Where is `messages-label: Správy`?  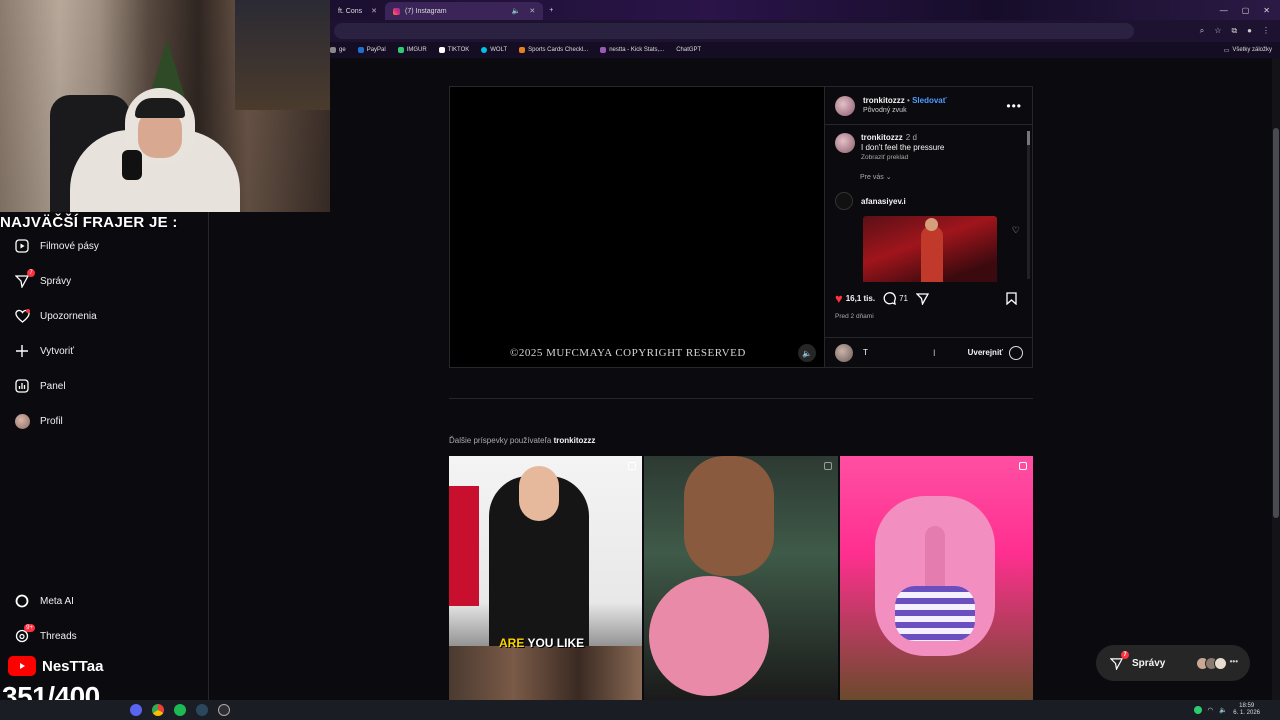
messages-label: Správy is located at coordinates (1149, 663).